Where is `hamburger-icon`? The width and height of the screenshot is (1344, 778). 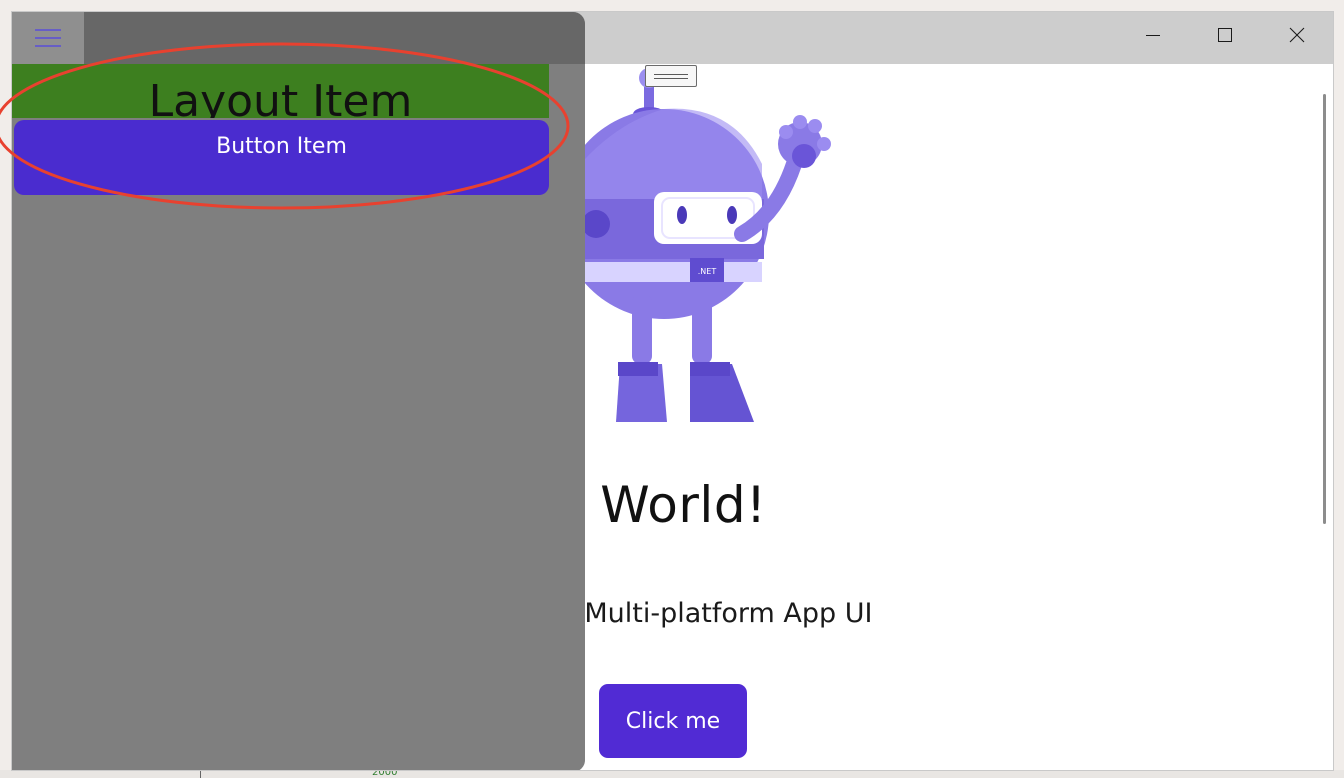 hamburger-icon is located at coordinates (48, 38).